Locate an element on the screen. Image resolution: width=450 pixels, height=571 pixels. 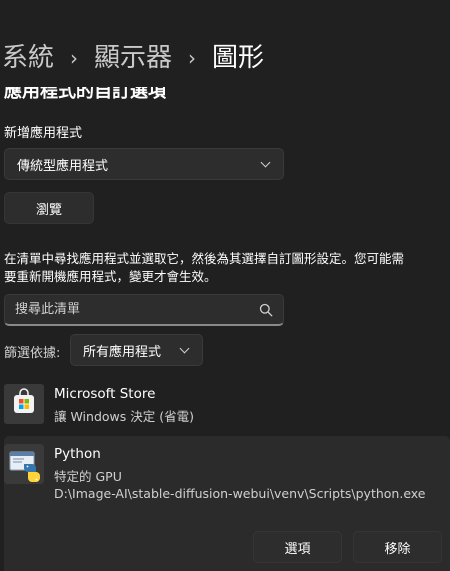
options-button-label: 選項 is located at coordinates (297, 549).